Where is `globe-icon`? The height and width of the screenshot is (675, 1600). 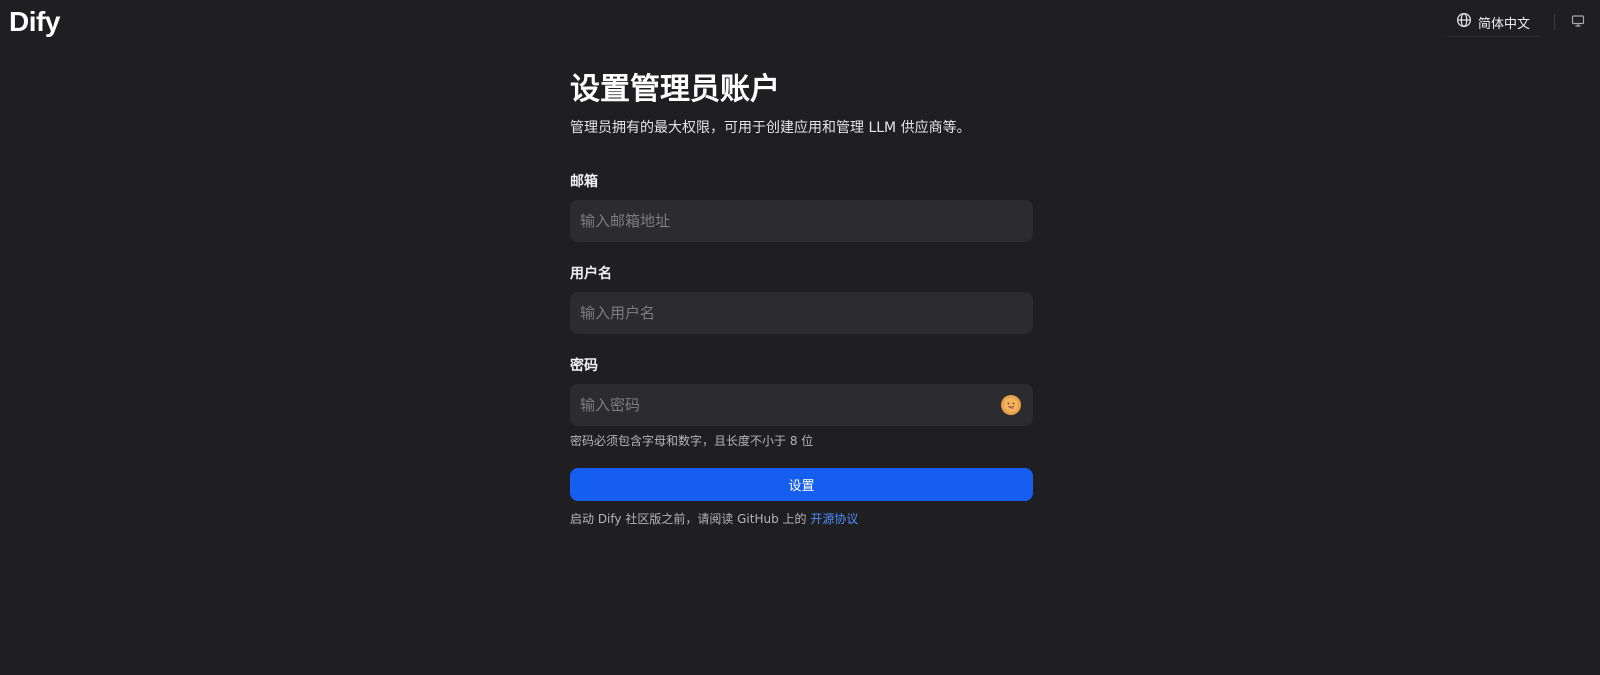
globe-icon is located at coordinates (1464, 22).